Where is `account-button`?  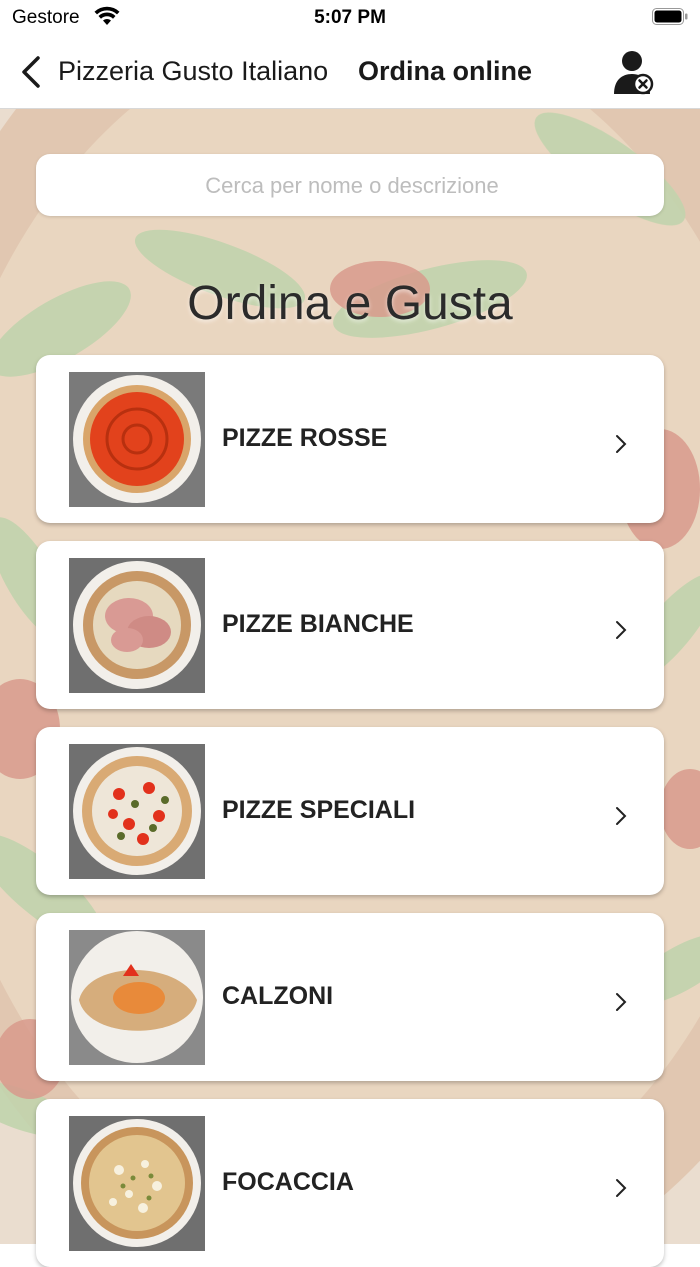
account-button is located at coordinates (633, 73).